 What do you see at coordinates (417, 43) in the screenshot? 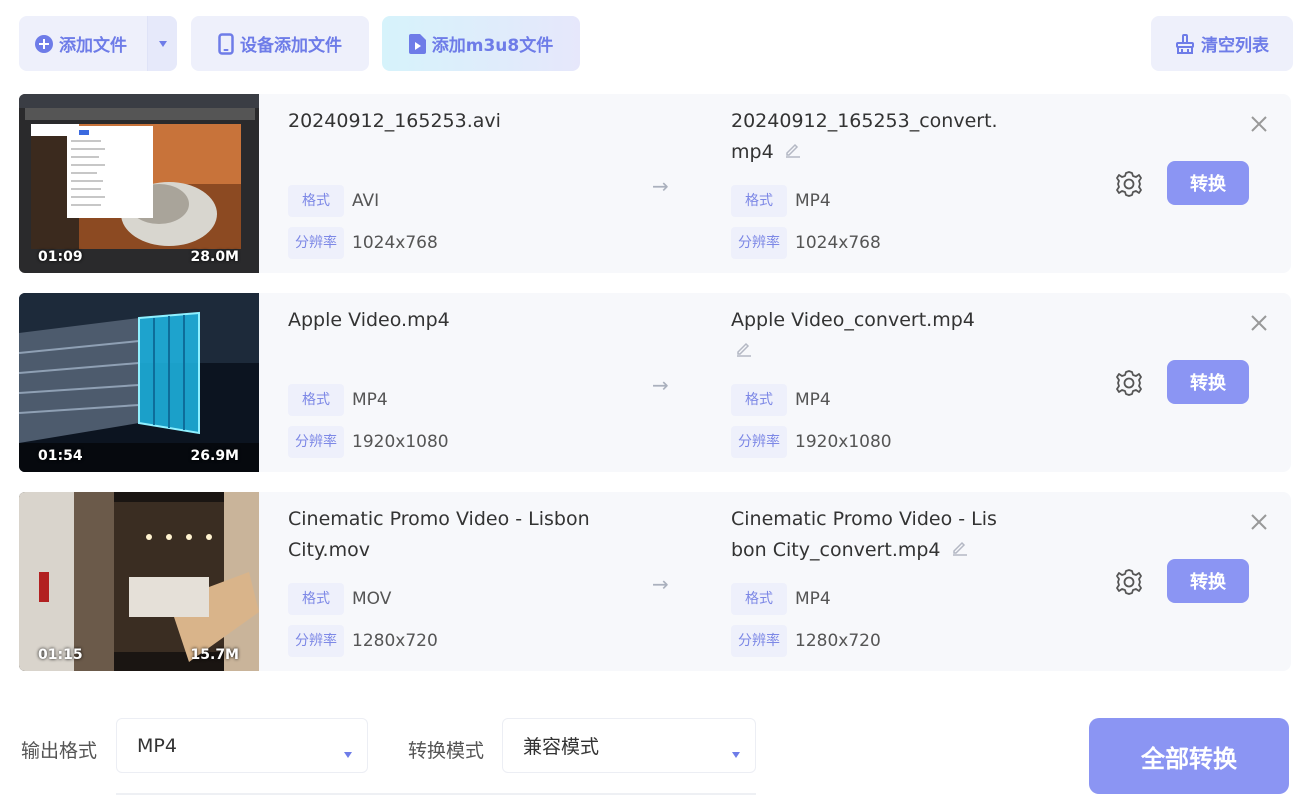
I see `video-file-icon` at bounding box center [417, 43].